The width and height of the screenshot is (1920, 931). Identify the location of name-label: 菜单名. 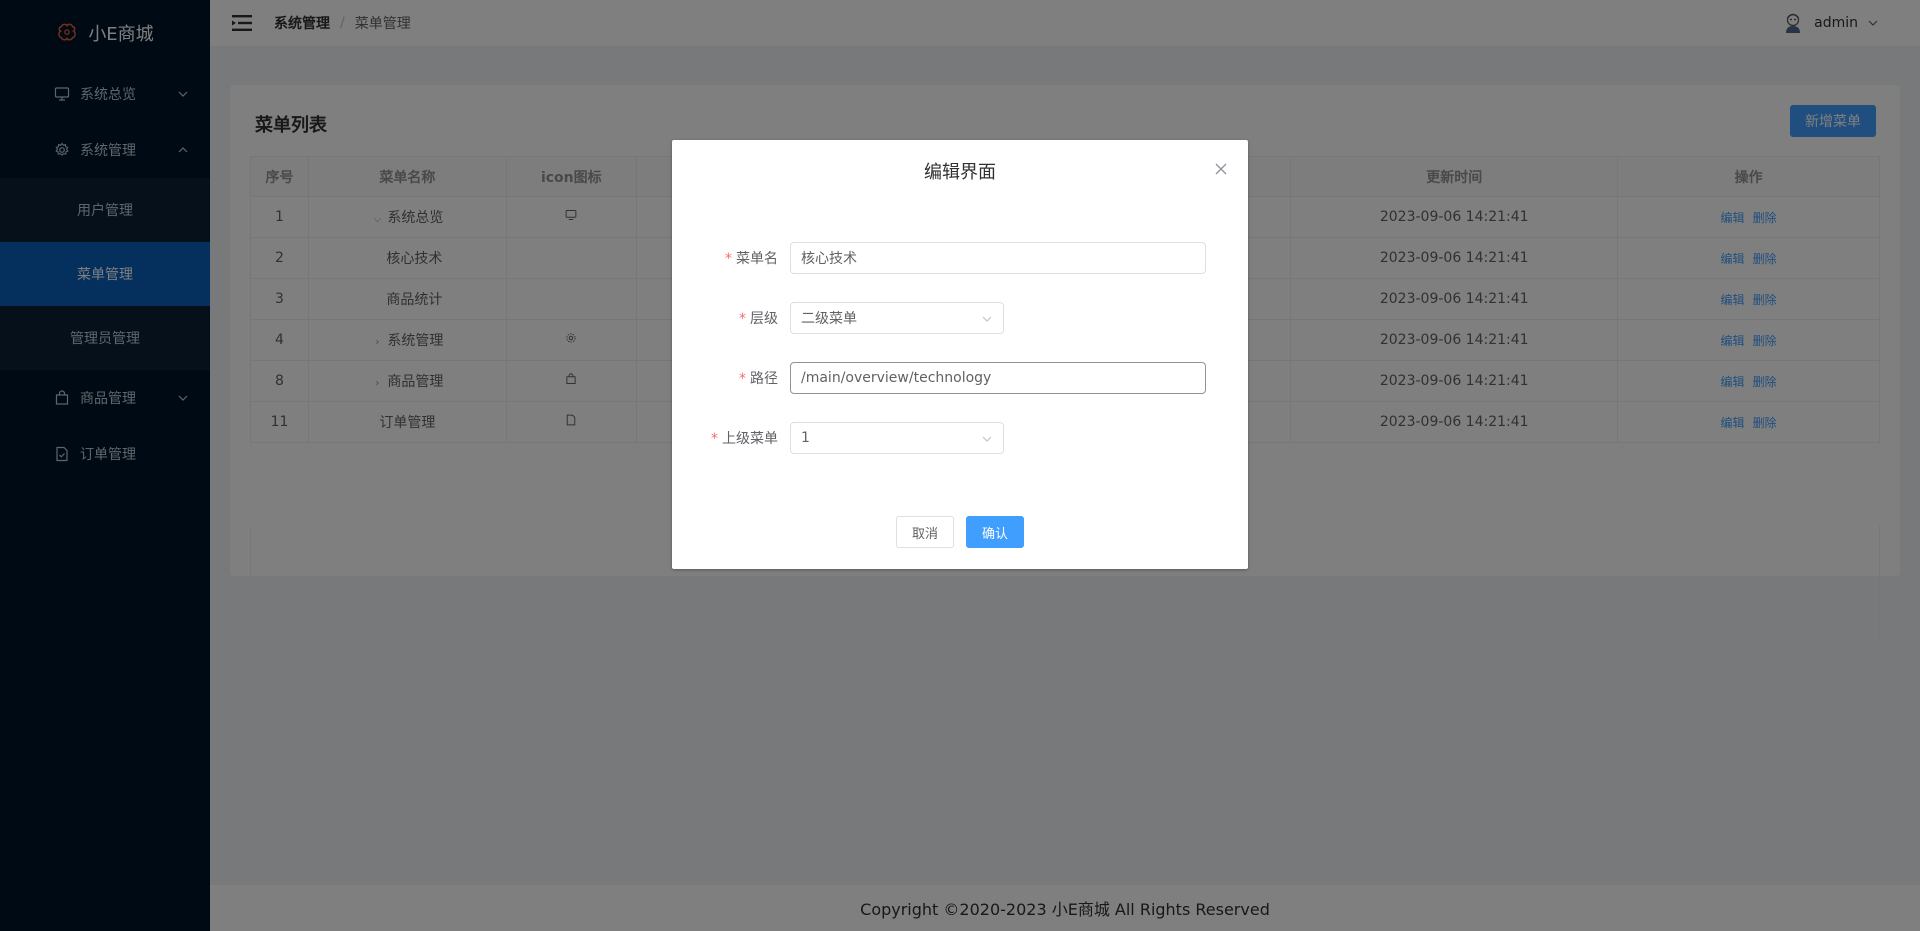
(757, 259).